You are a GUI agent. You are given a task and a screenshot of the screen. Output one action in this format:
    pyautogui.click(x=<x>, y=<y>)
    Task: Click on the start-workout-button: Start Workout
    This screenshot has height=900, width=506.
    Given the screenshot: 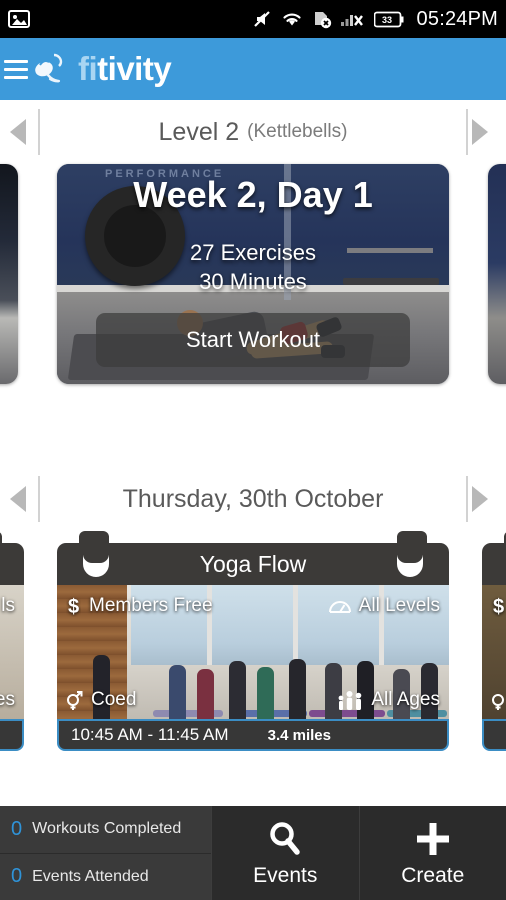 What is the action you would take?
    pyautogui.click(x=253, y=340)
    